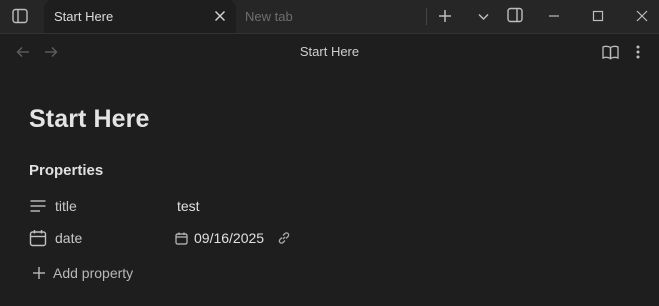  Describe the element at coordinates (39, 273) in the screenshot. I see `plus-icon` at that location.